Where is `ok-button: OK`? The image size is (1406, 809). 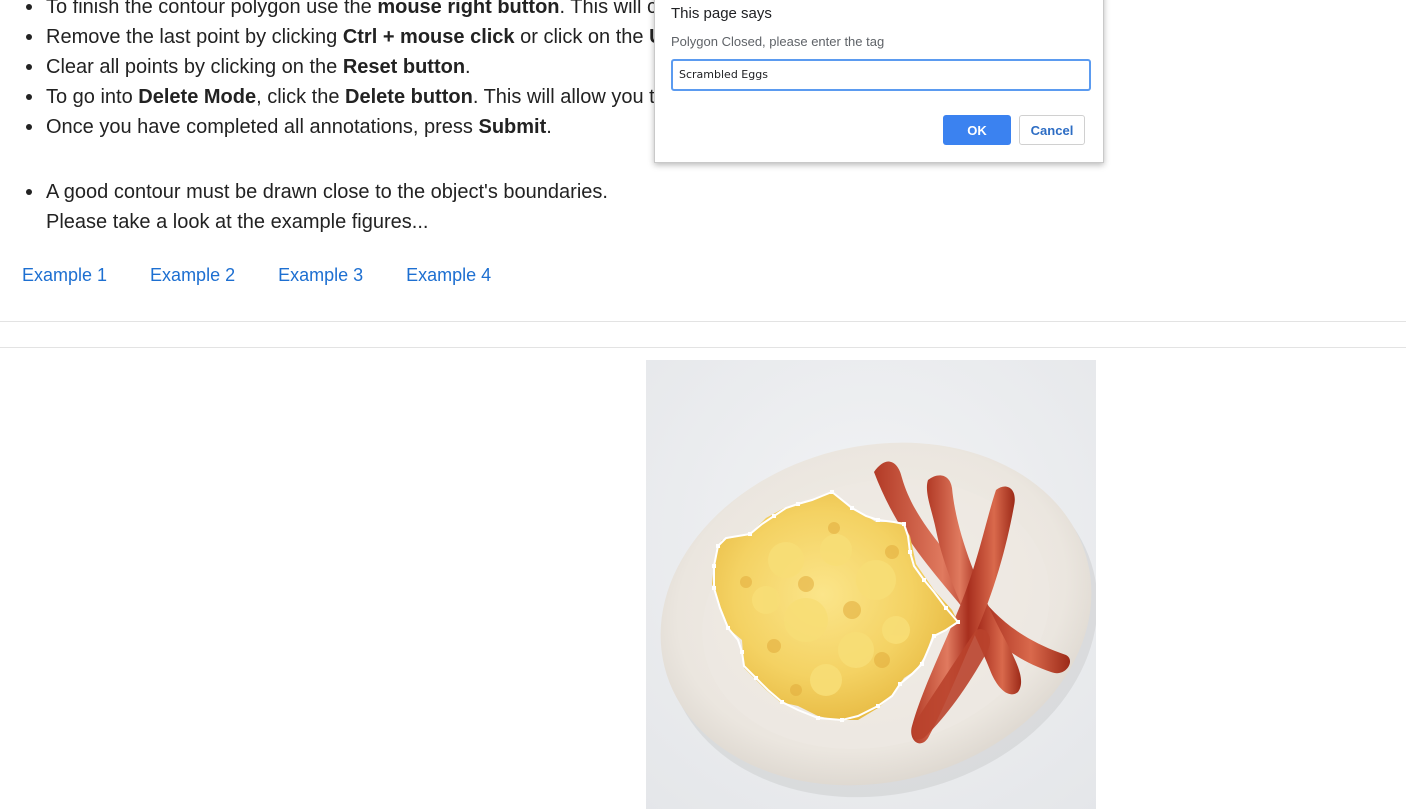 ok-button: OK is located at coordinates (977, 130).